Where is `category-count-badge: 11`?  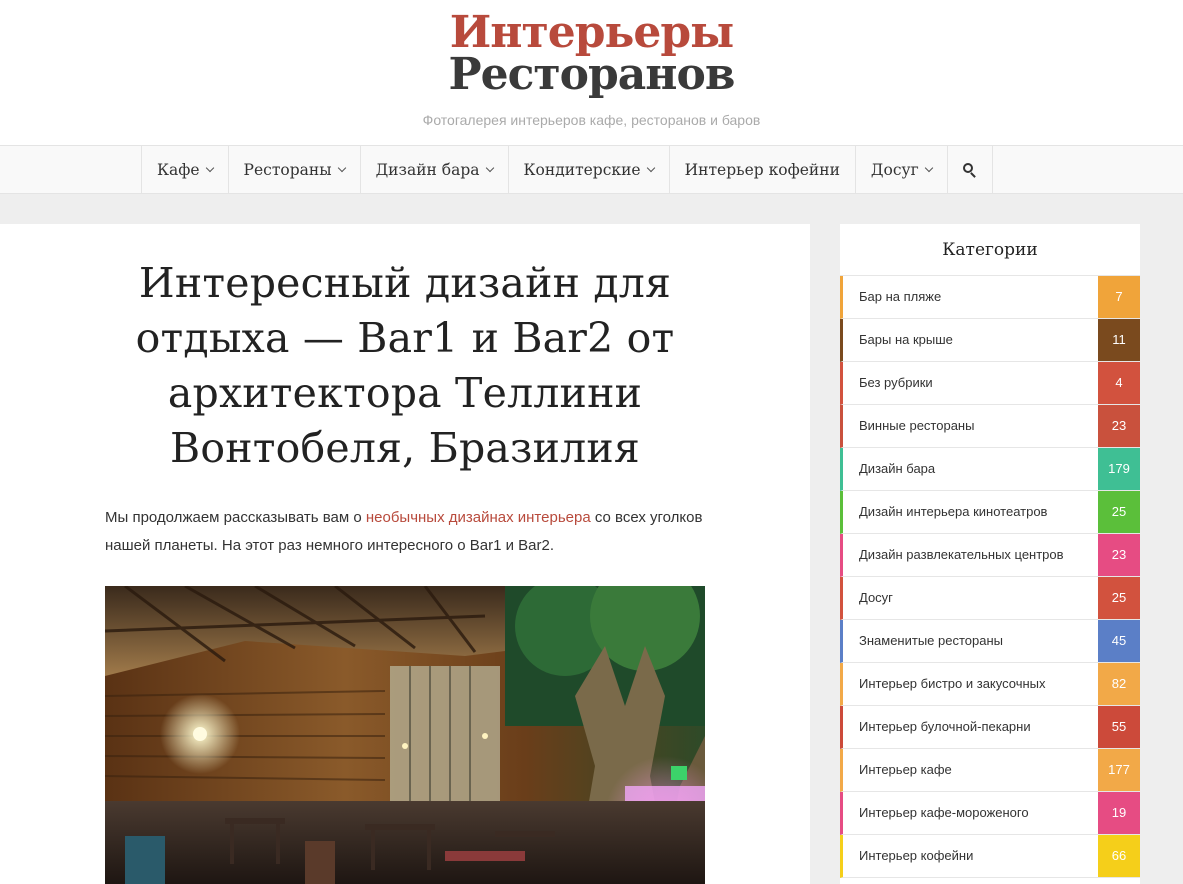
category-count-badge: 11 is located at coordinates (1119, 340).